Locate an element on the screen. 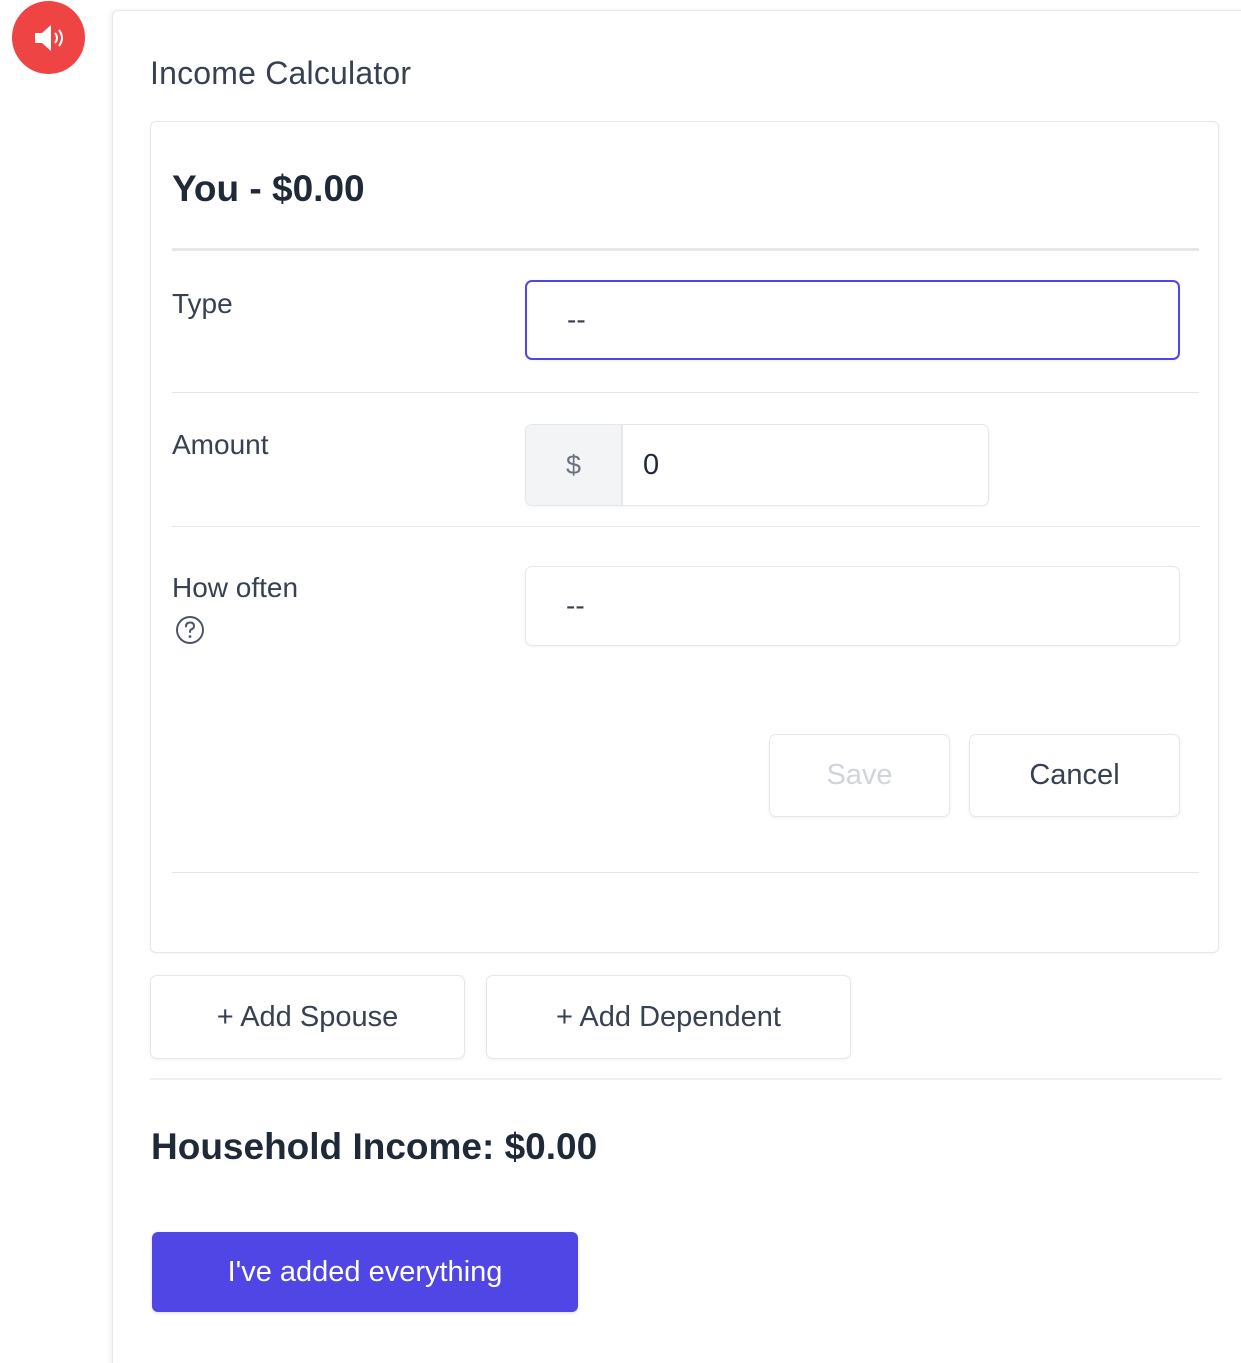  type-select-value: -- is located at coordinates (576, 319).